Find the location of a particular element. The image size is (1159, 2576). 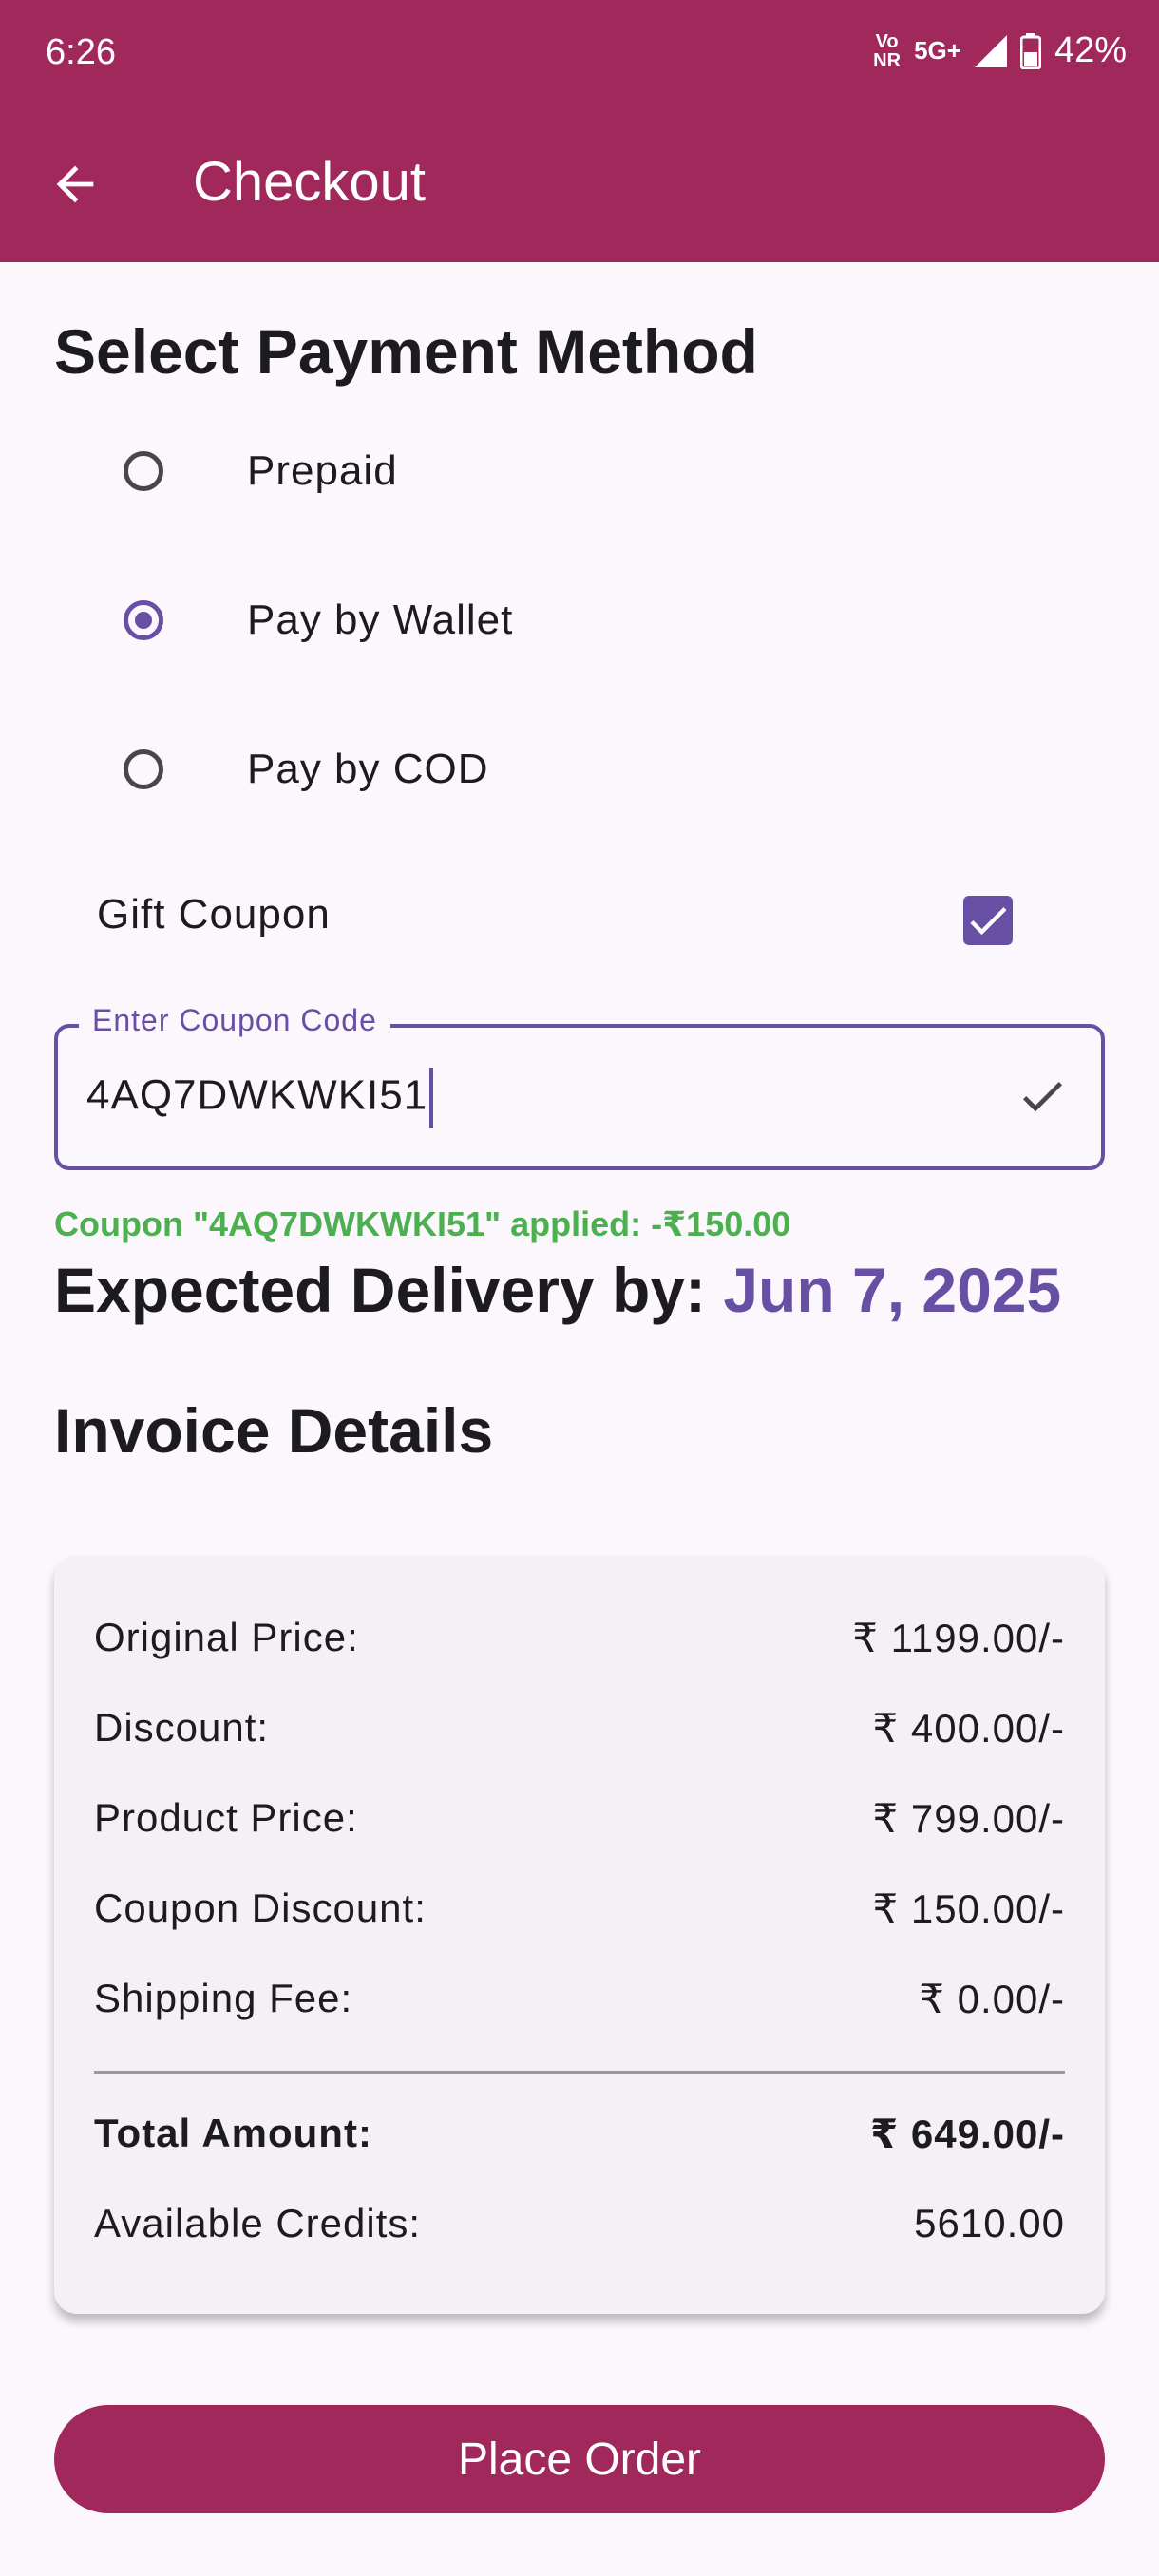

apply-check-icon is located at coordinates (1042, 1096).